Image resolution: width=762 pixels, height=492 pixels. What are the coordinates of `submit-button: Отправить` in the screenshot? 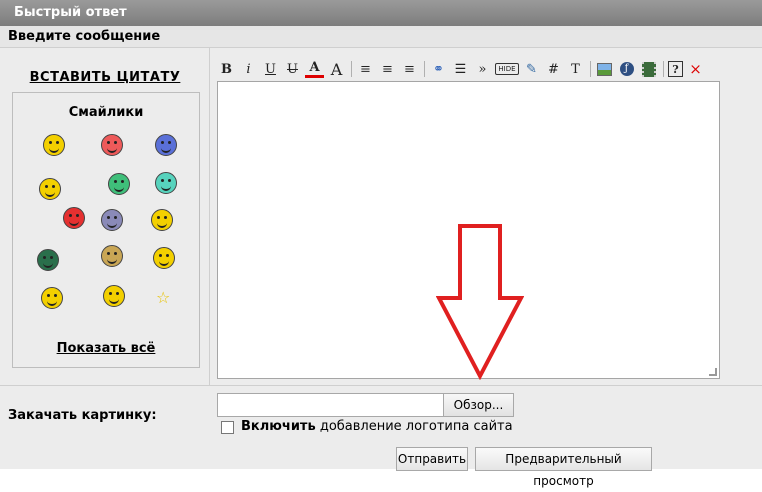 It's located at (432, 459).